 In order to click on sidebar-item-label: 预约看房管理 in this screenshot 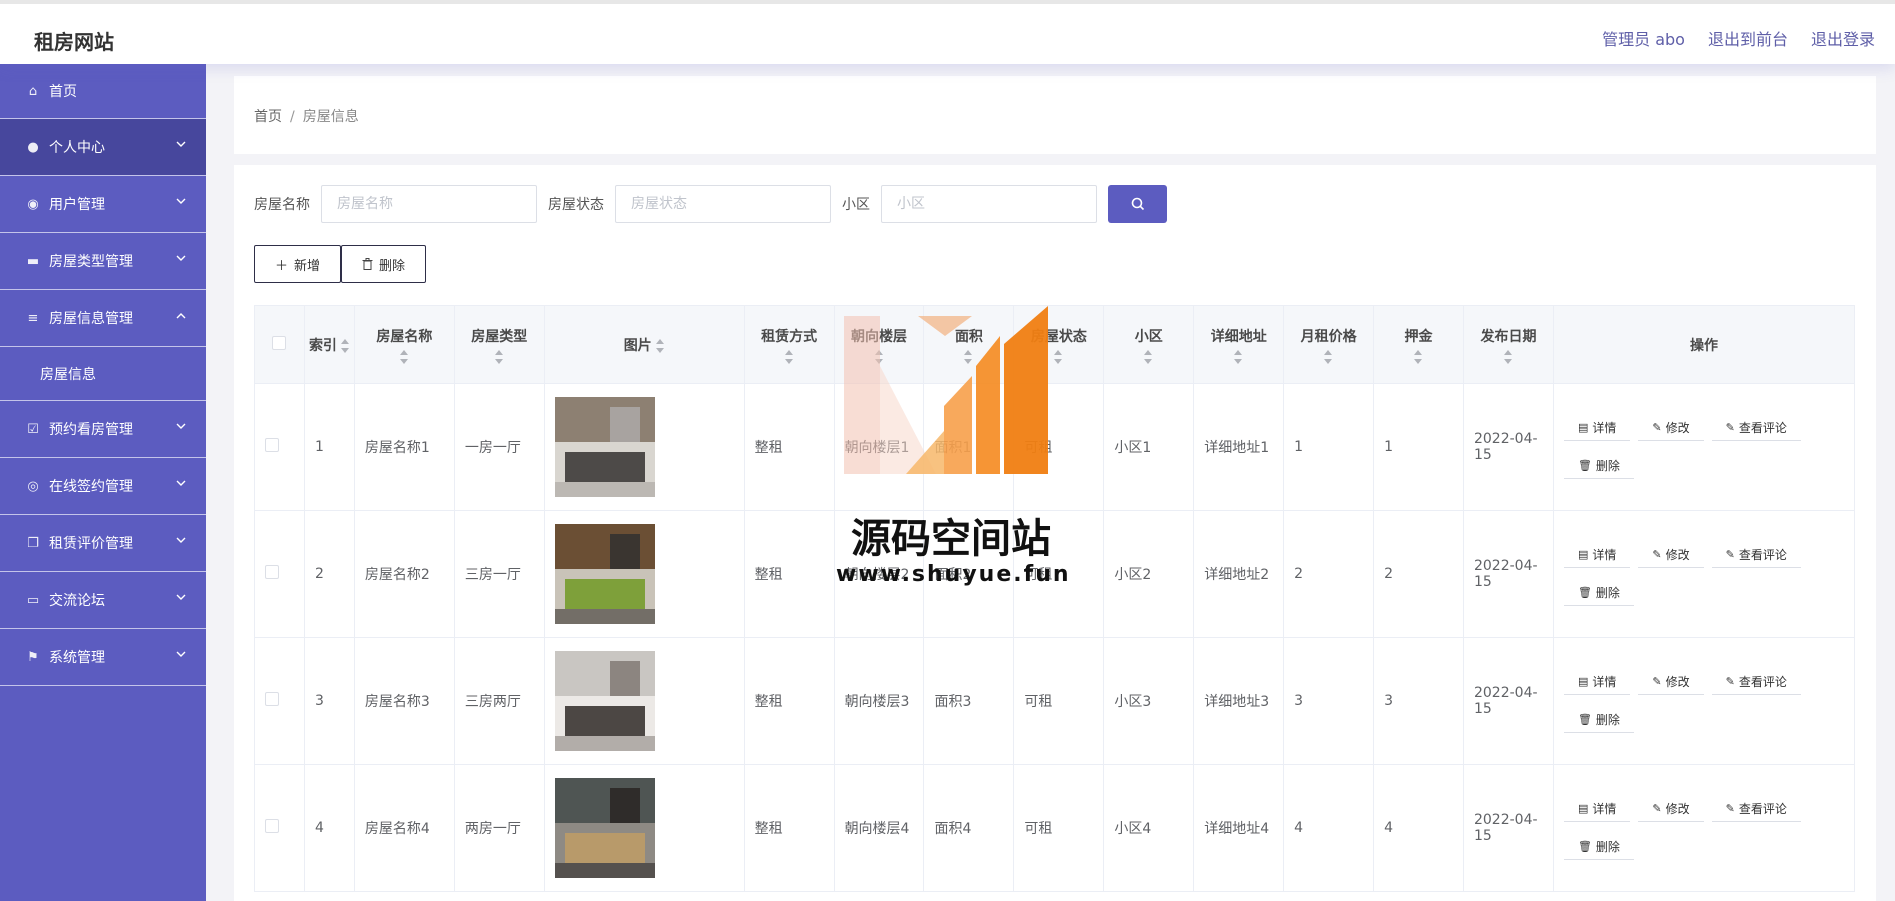, I will do `click(91, 430)`.